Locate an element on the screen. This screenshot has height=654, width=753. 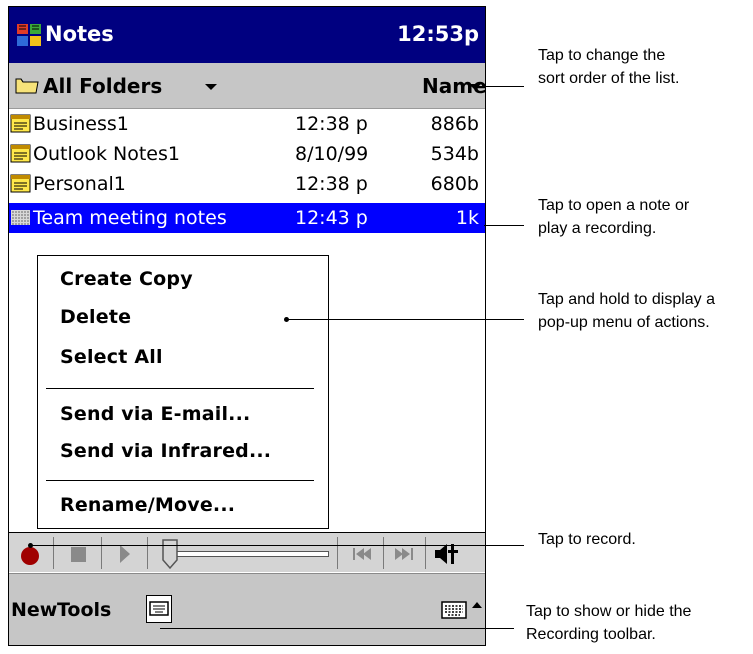
play-icon is located at coordinates (124, 553).